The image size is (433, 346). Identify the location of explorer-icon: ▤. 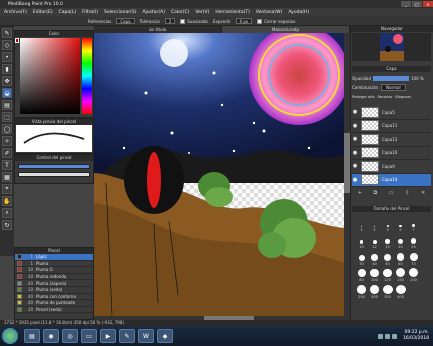
(32, 336).